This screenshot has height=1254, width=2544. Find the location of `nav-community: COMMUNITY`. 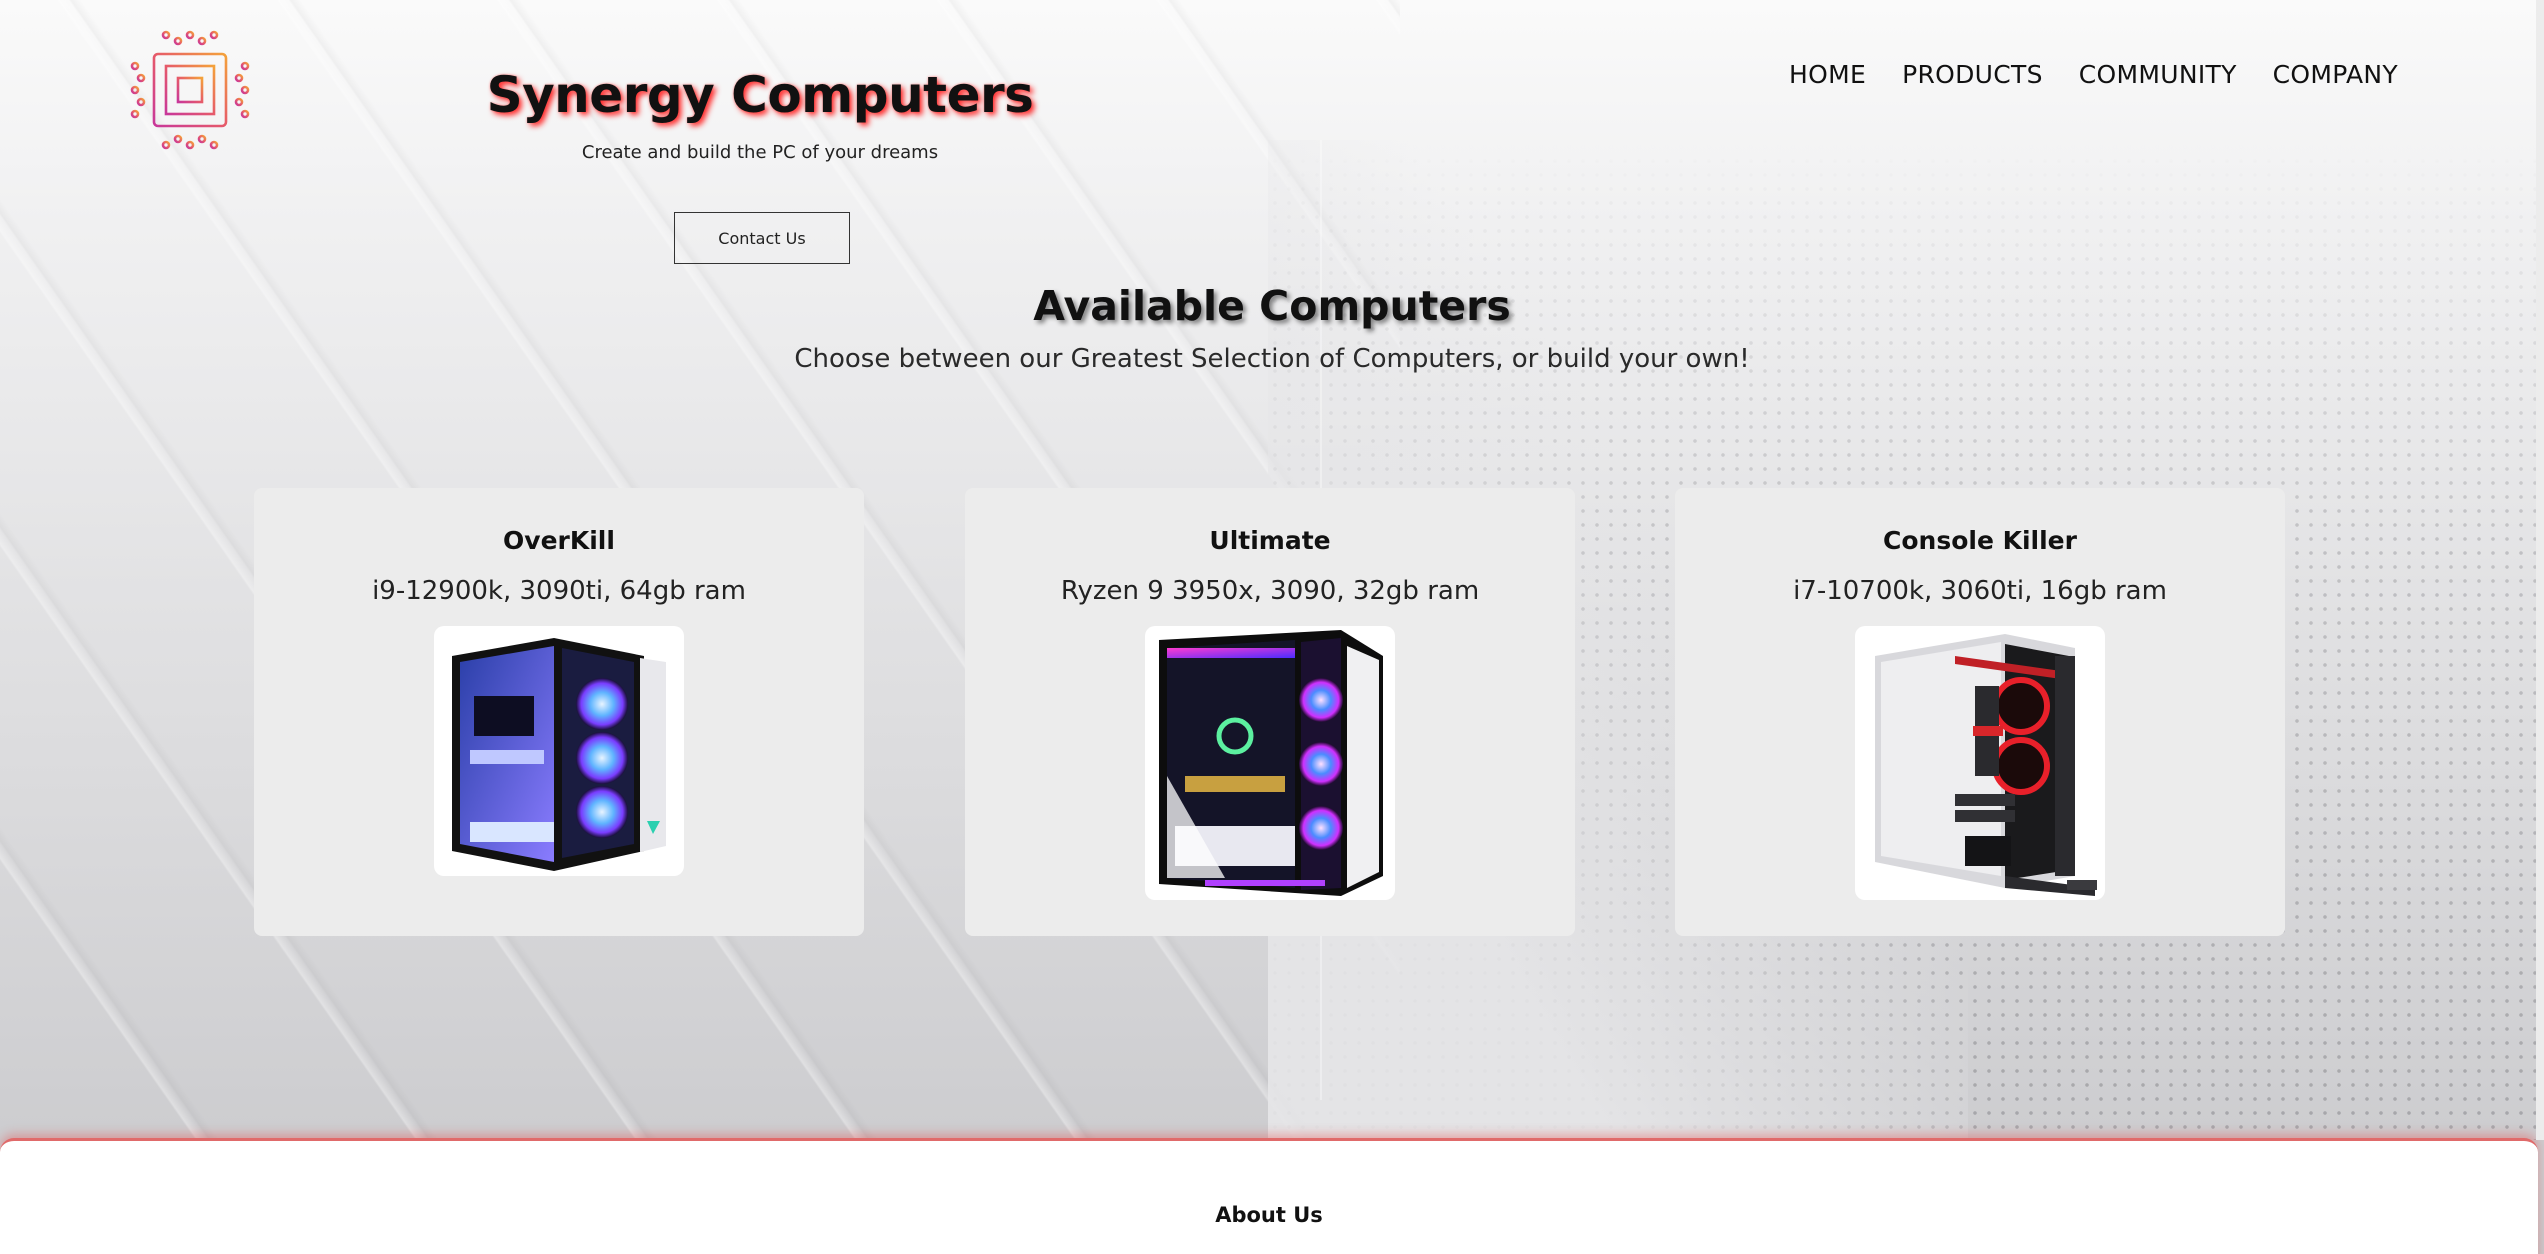

nav-community: COMMUNITY is located at coordinates (2158, 74).